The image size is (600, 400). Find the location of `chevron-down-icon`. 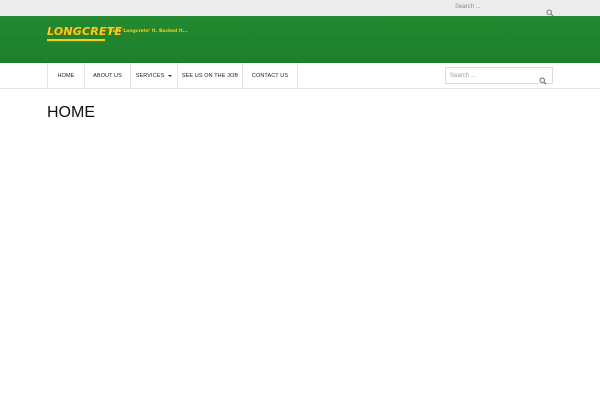

chevron-down-icon is located at coordinates (170, 75).